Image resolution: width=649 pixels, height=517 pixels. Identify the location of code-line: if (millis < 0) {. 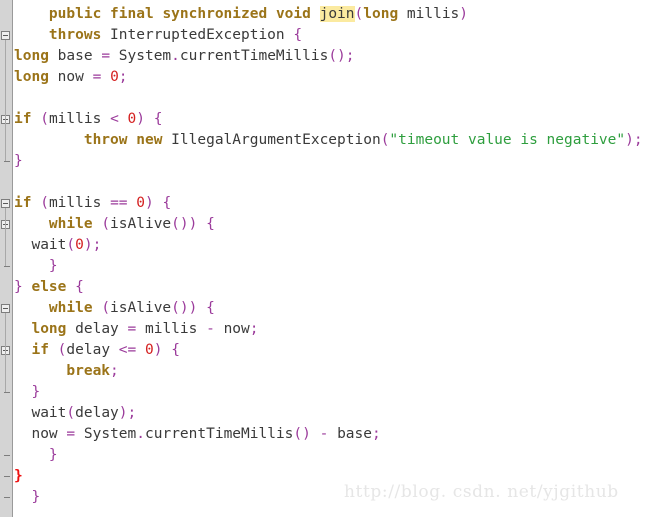
(88, 119).